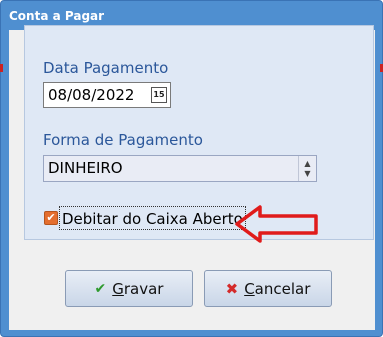  What do you see at coordinates (138, 288) in the screenshot?
I see `save-button-label: Gravar` at bounding box center [138, 288].